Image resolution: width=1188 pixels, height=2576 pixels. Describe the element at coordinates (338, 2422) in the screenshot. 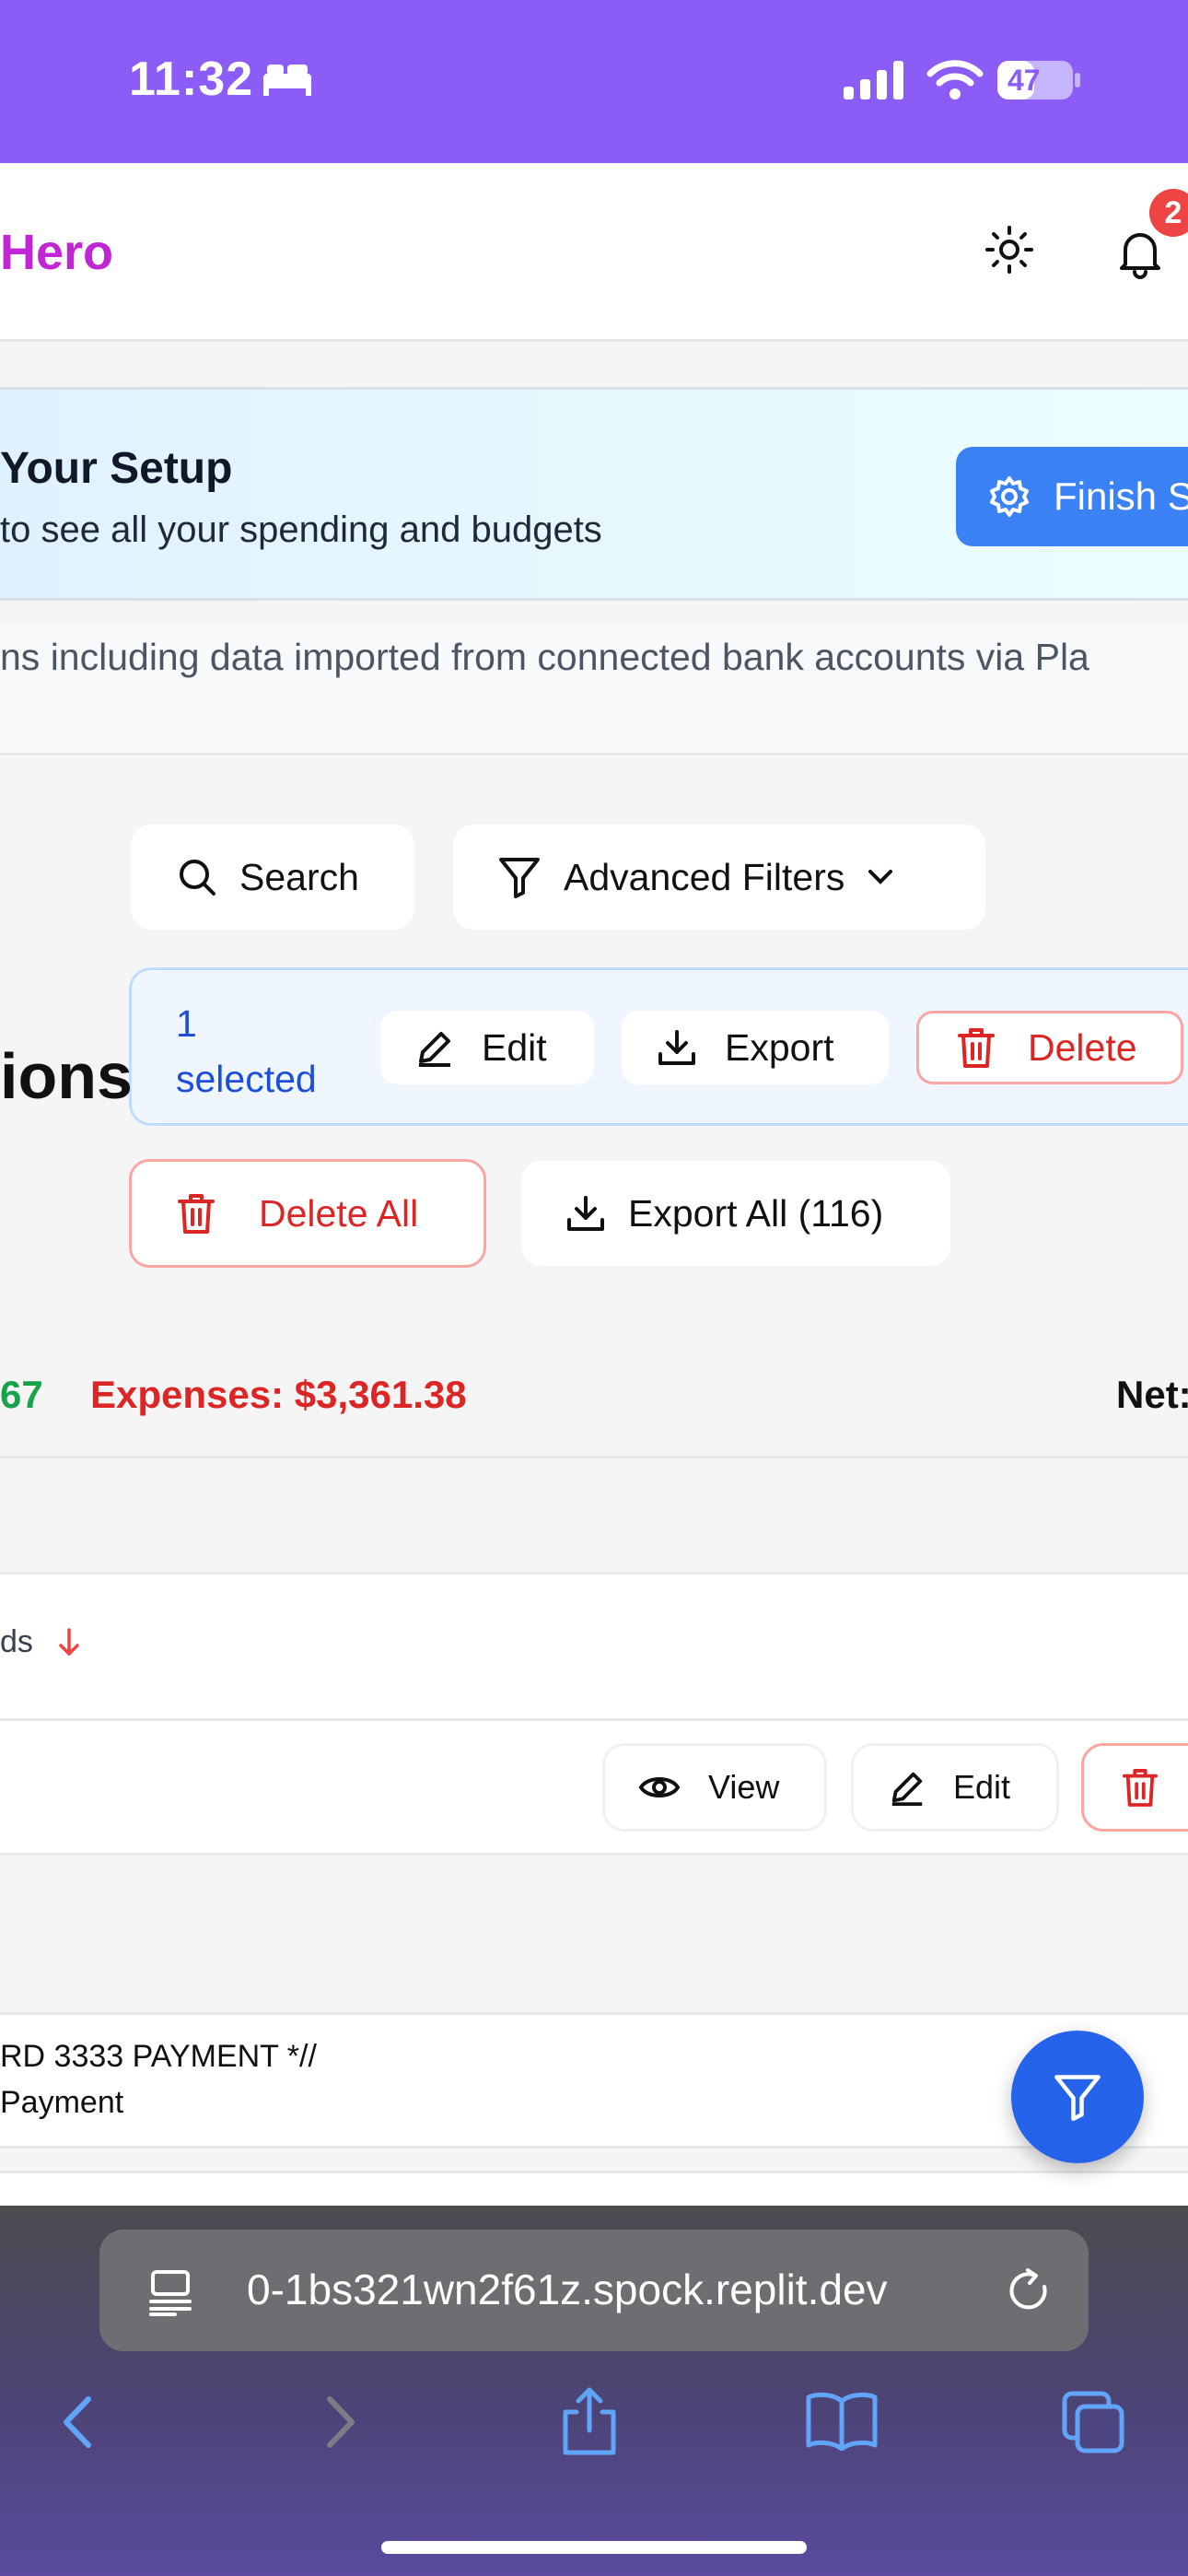

I see `forward-icon` at that location.